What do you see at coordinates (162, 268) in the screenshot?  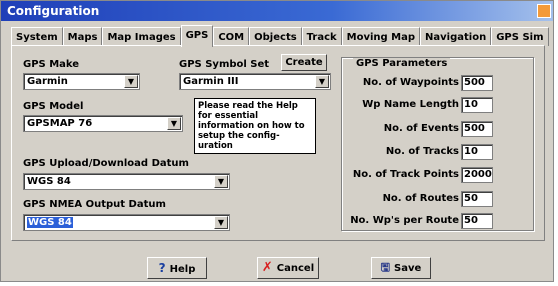 I see `question-mark-icon: ?` at bounding box center [162, 268].